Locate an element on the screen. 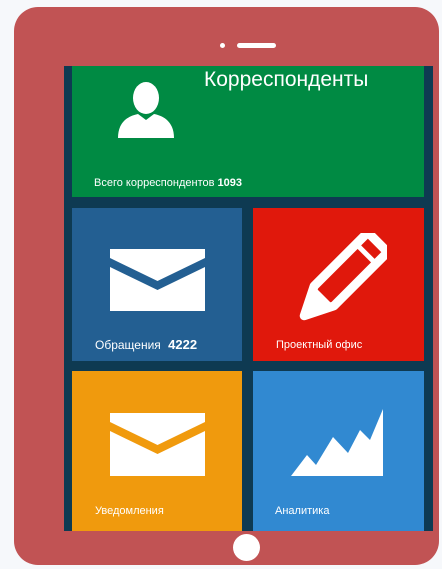 This screenshot has width=442, height=569. tile-correspondents-caption: Всего корреспондентов 1093 is located at coordinates (168, 183).